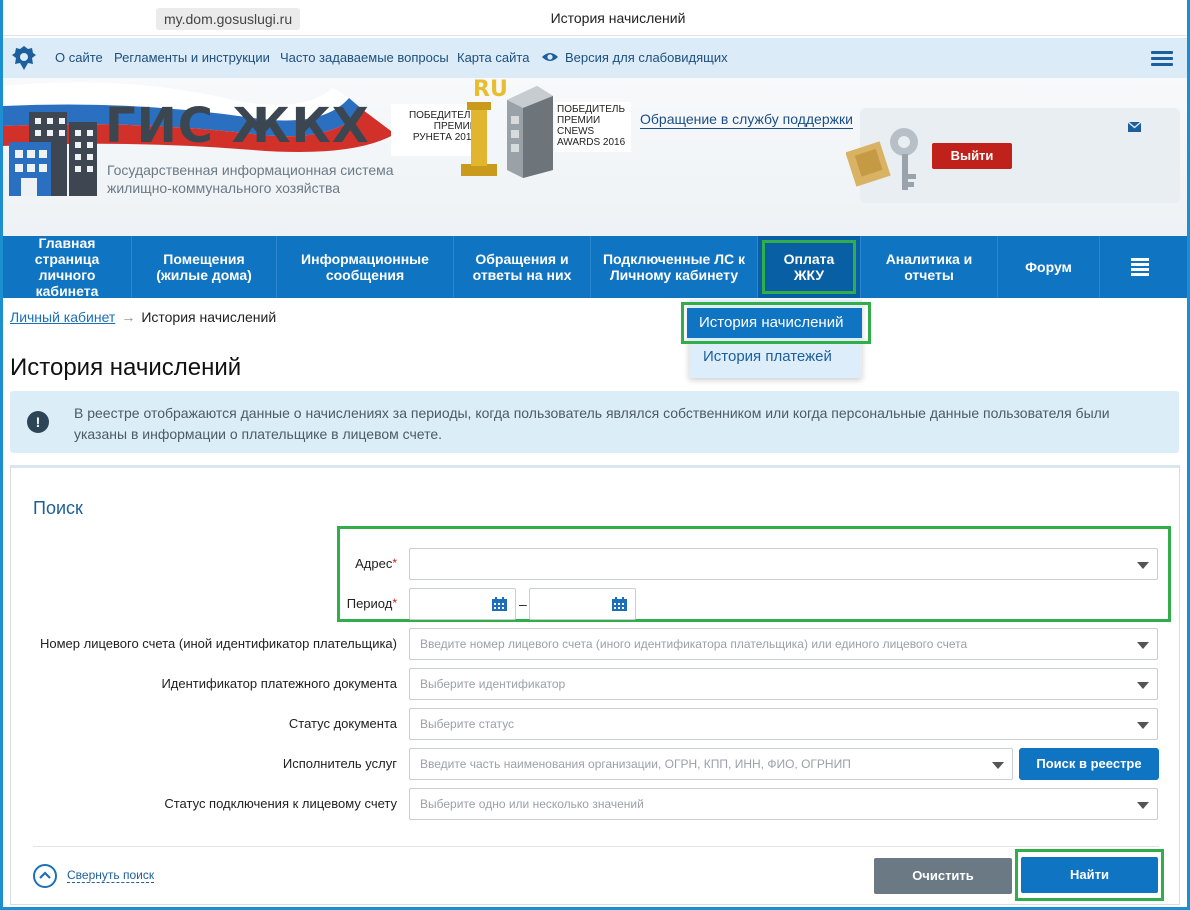 The height and width of the screenshot is (910, 1190). I want to click on exclamation-icon: !, so click(38, 422).